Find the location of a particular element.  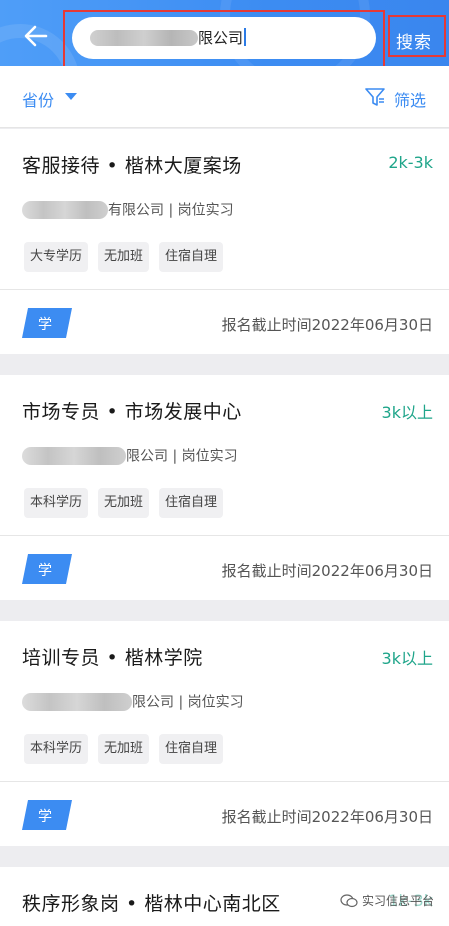

company-line: 有限公司 | 岗位实习 is located at coordinates (128, 209).